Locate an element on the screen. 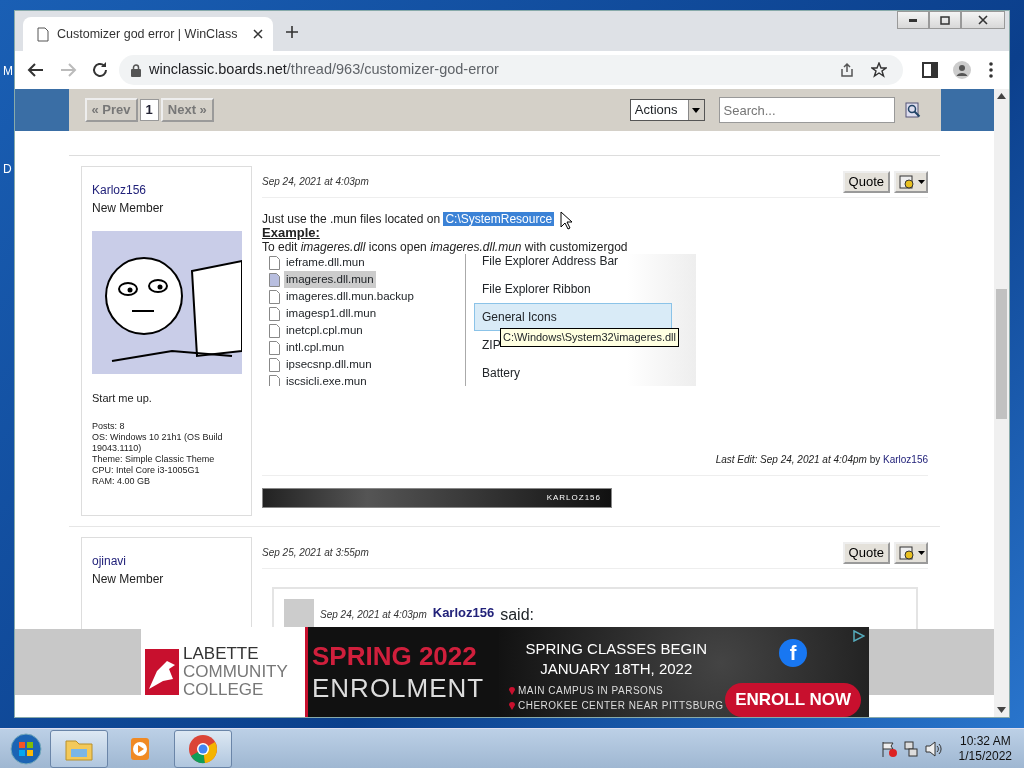 This screenshot has width=1024, height=768. icon-group-item: Battery is located at coordinates (573, 372).